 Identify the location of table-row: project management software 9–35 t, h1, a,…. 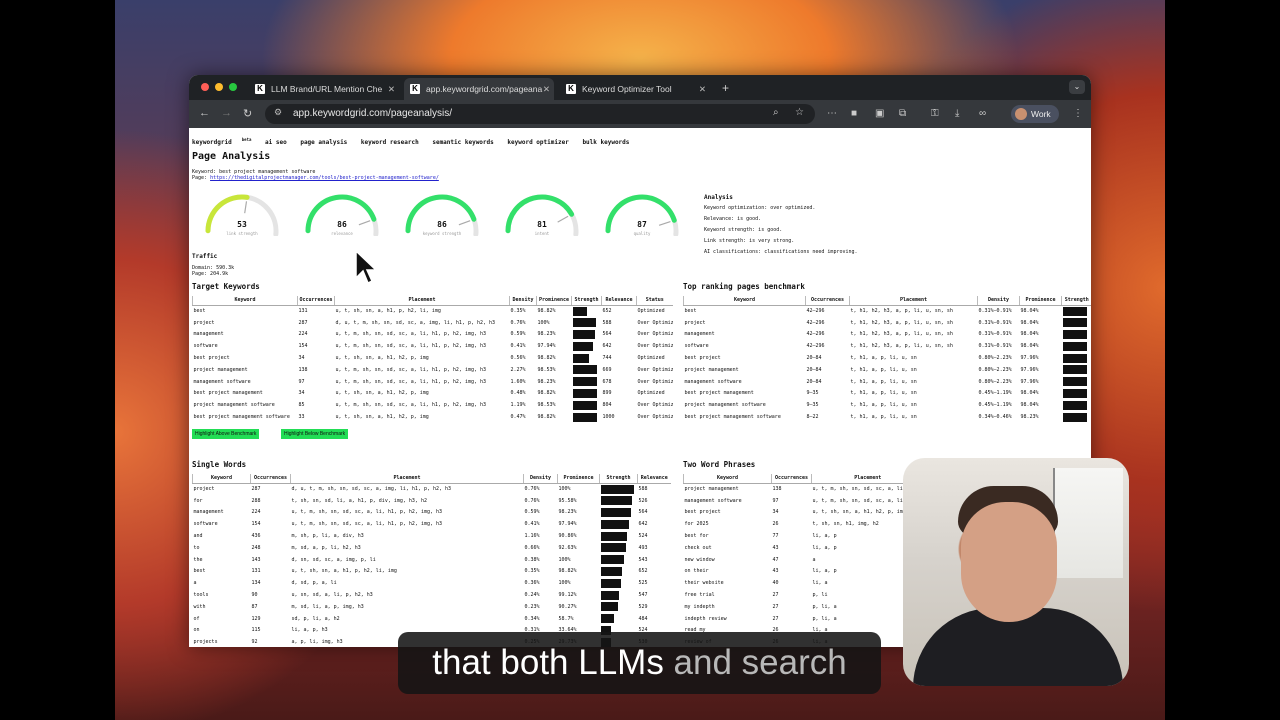
(888, 405).